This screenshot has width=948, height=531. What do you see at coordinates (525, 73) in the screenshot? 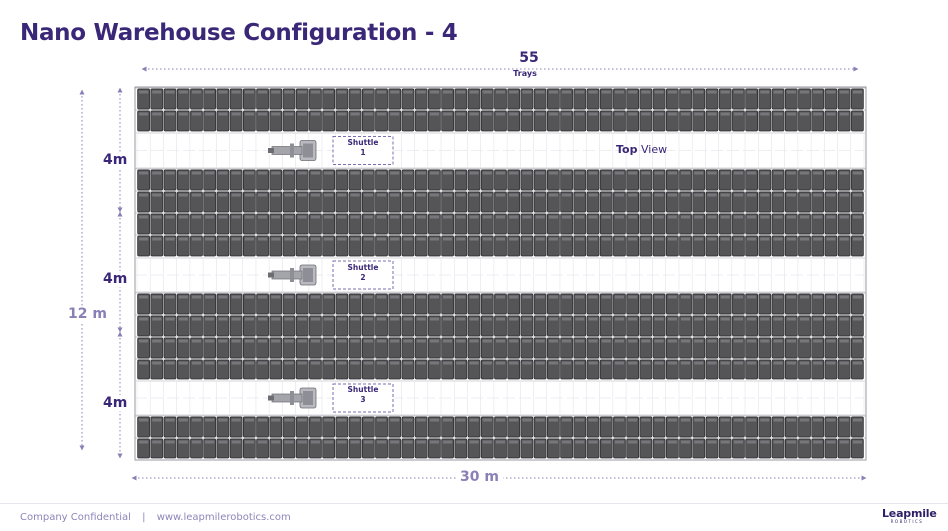
I see `trays-unit-label: Trays` at bounding box center [525, 73].